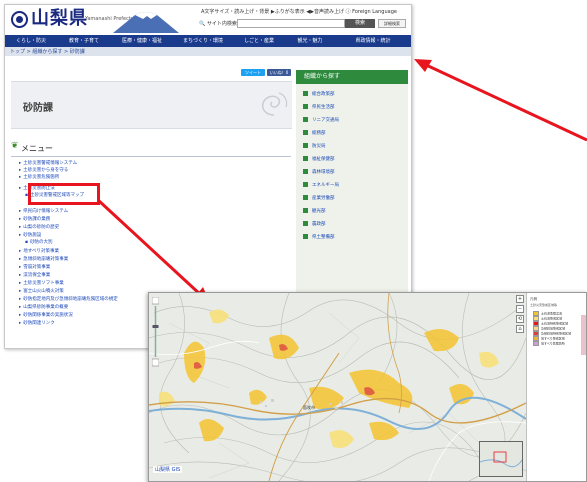 This screenshot has height=482, width=587. What do you see at coordinates (501, 459) in the screenshot?
I see `overview-minimap` at bounding box center [501, 459].